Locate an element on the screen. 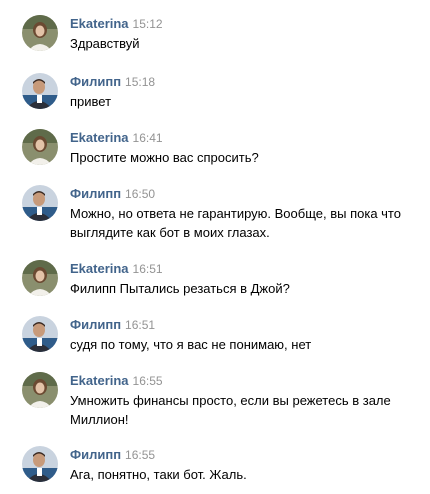  message-text: Здравствуй is located at coordinates (105, 43).